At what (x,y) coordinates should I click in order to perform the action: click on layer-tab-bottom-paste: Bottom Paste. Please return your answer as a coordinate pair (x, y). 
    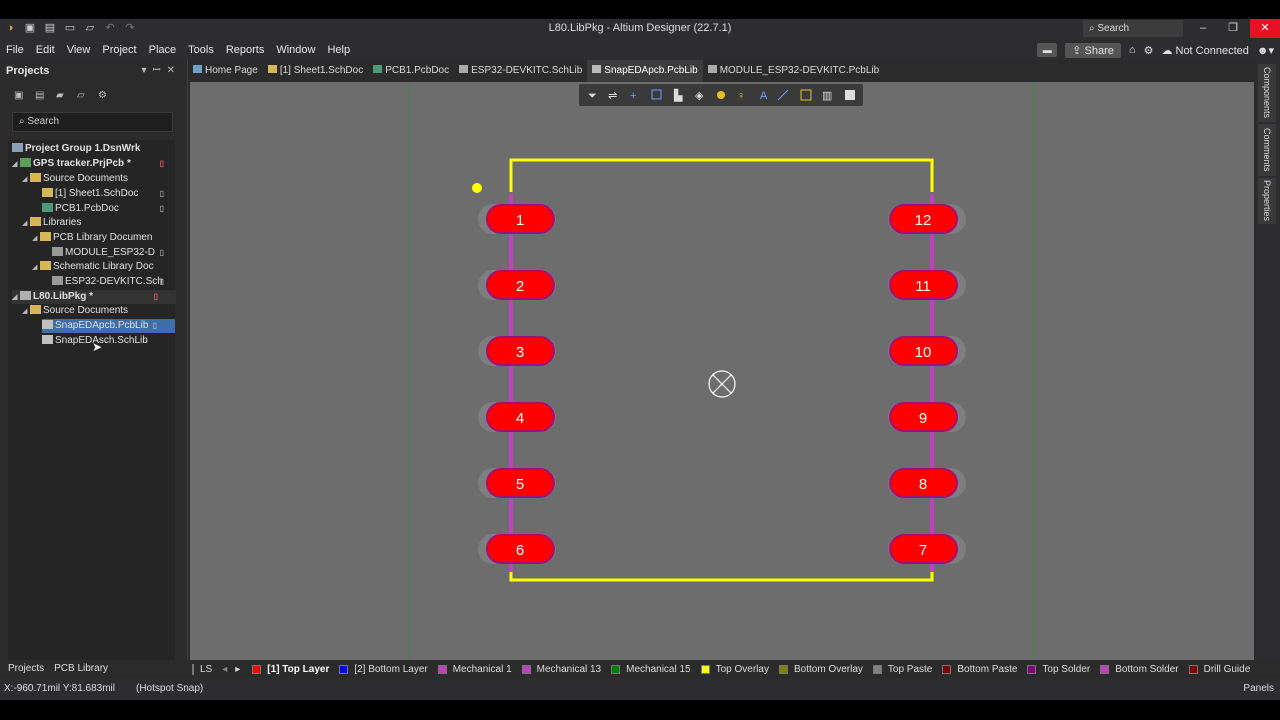
    Looking at the image, I should click on (980, 669).